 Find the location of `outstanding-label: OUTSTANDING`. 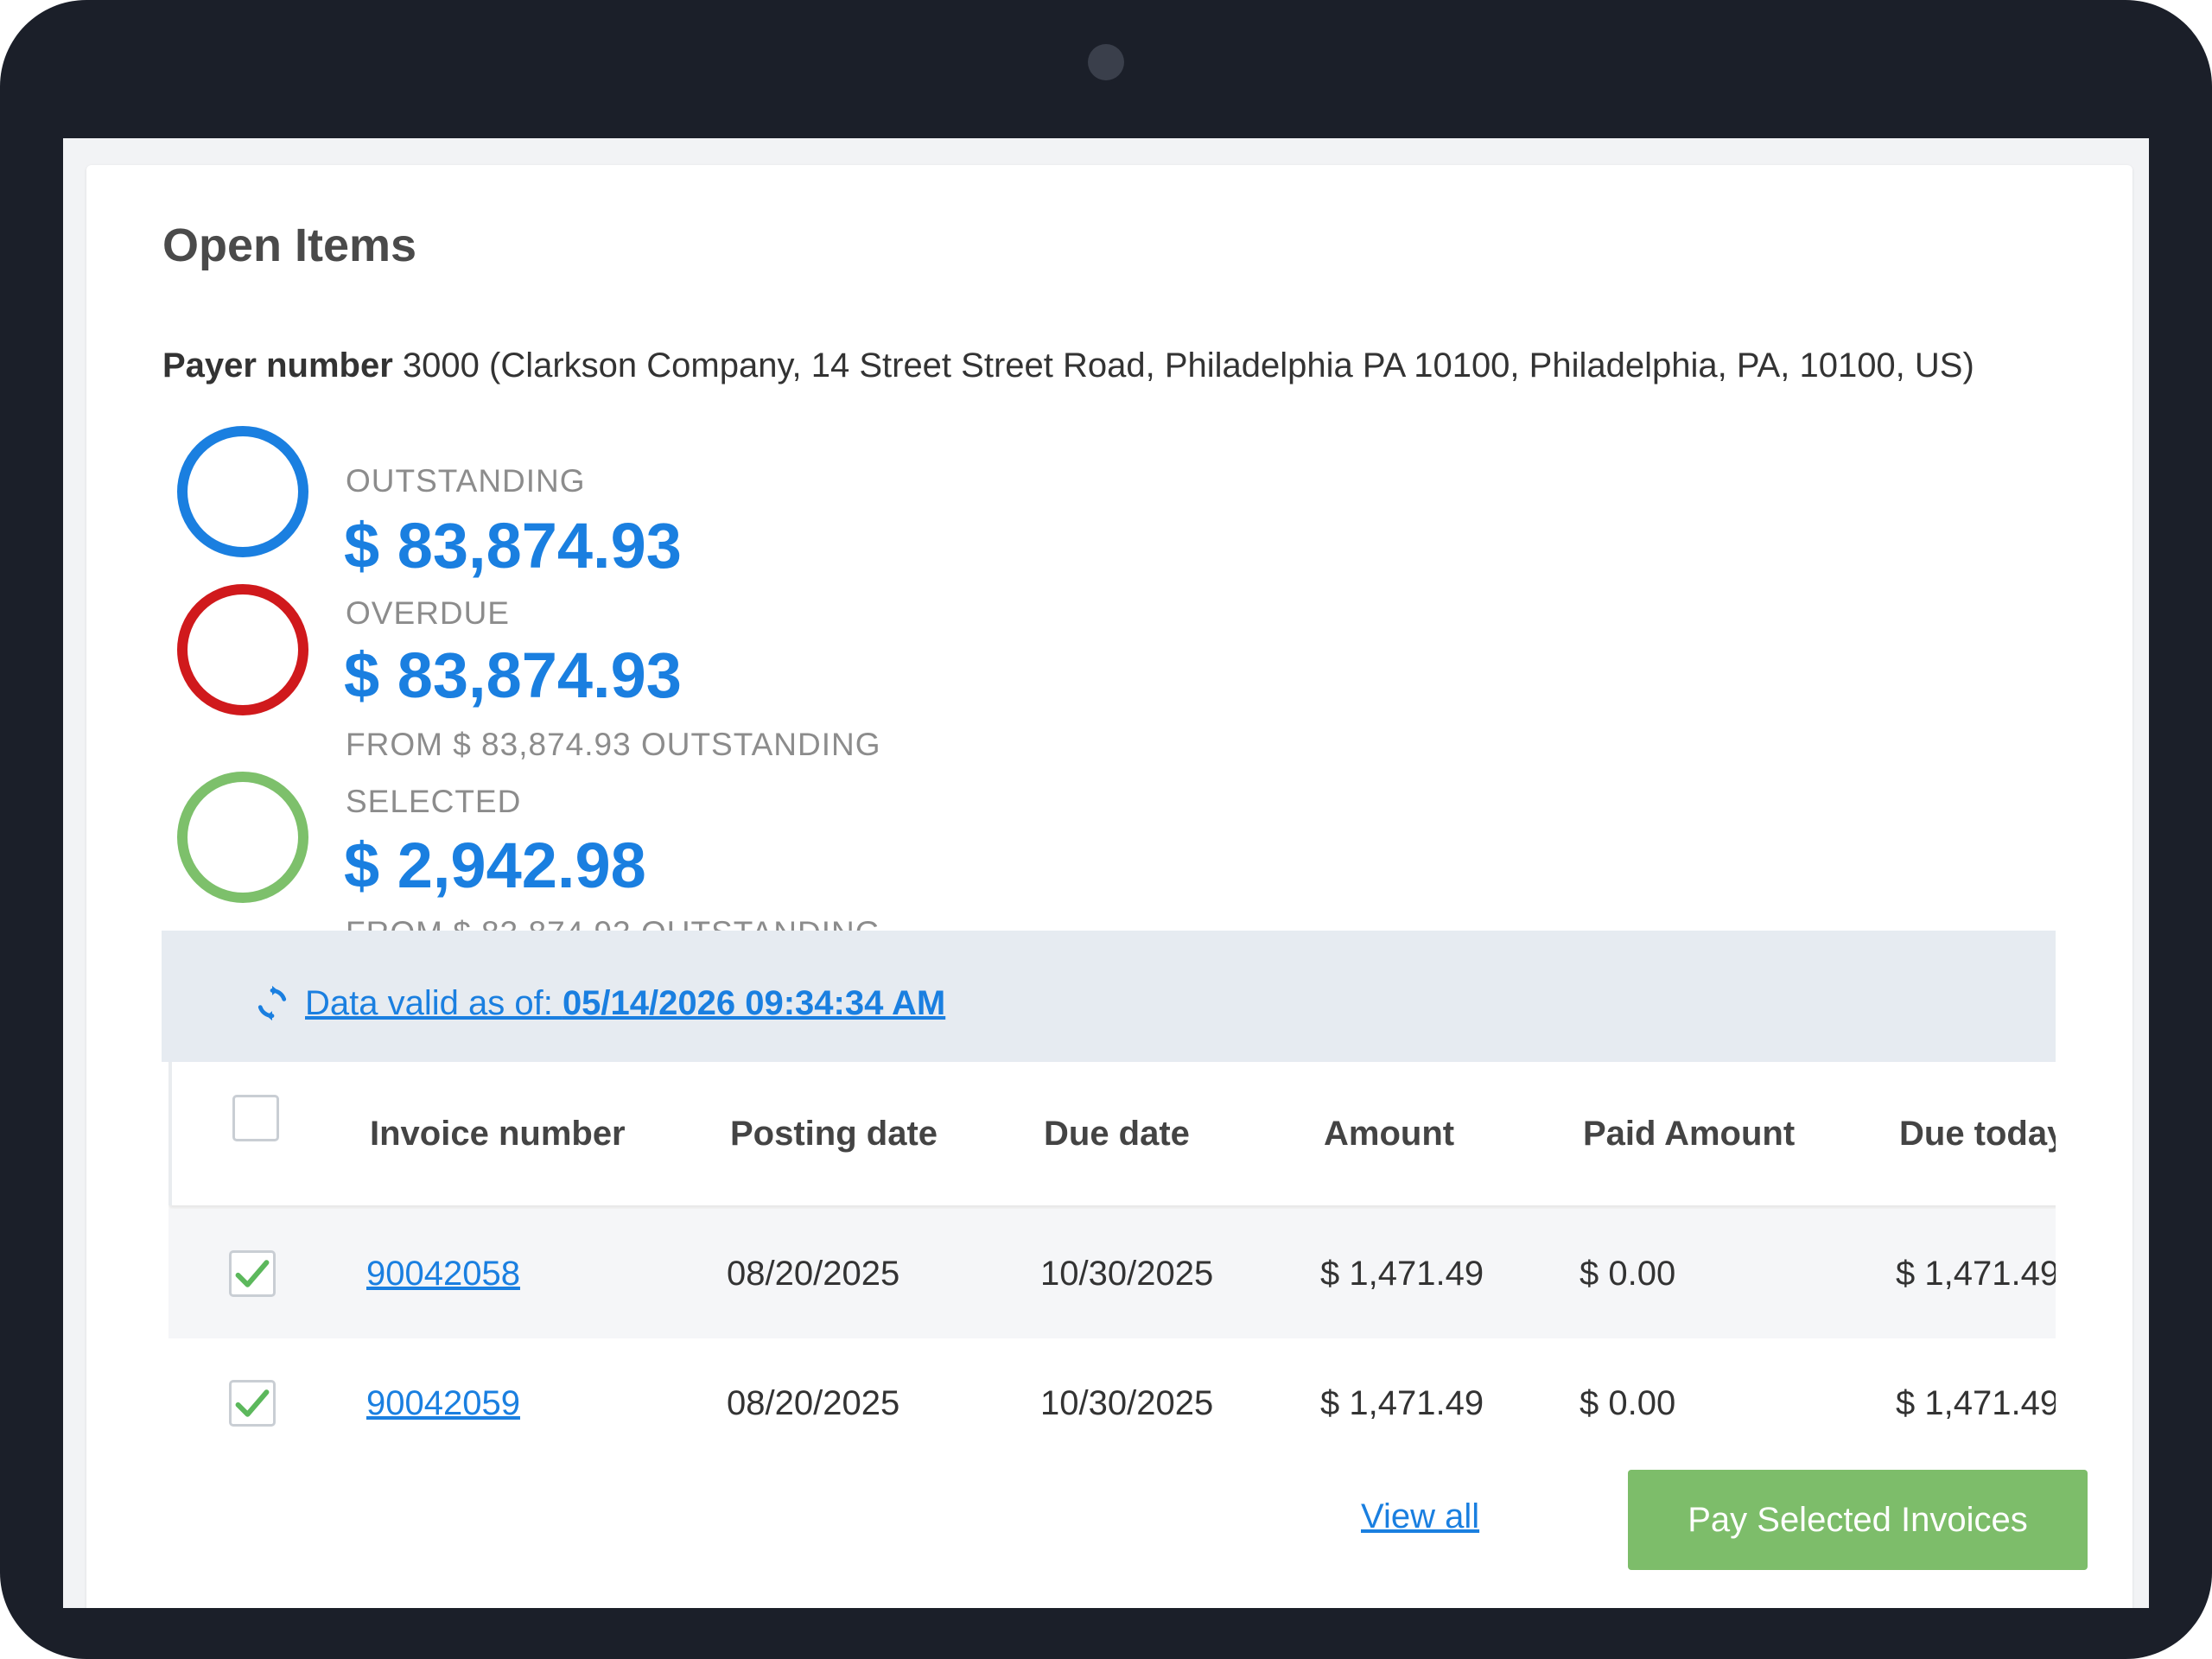

outstanding-label: OUTSTANDING is located at coordinates (466, 481).